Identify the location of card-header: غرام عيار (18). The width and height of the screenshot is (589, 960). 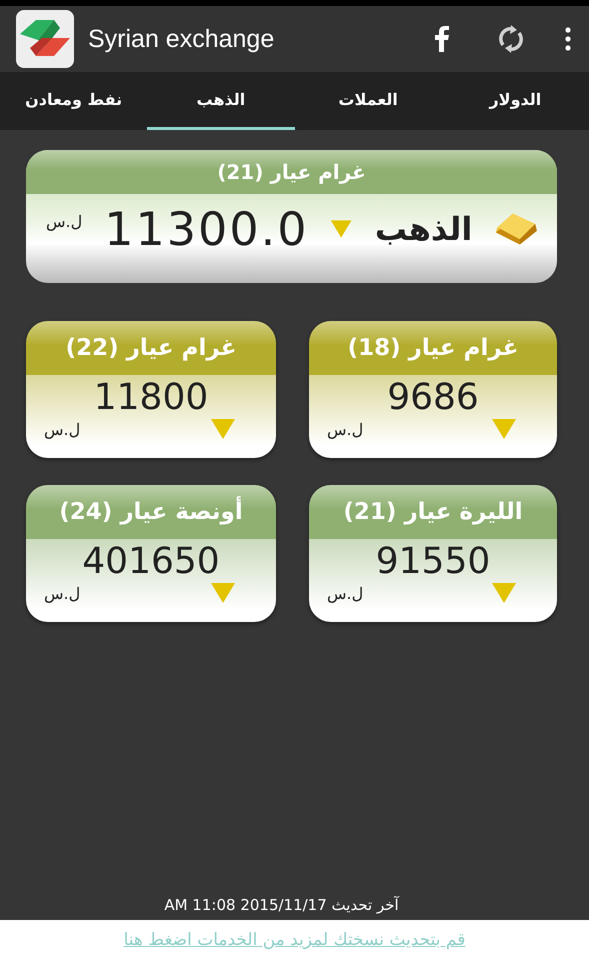
(433, 348).